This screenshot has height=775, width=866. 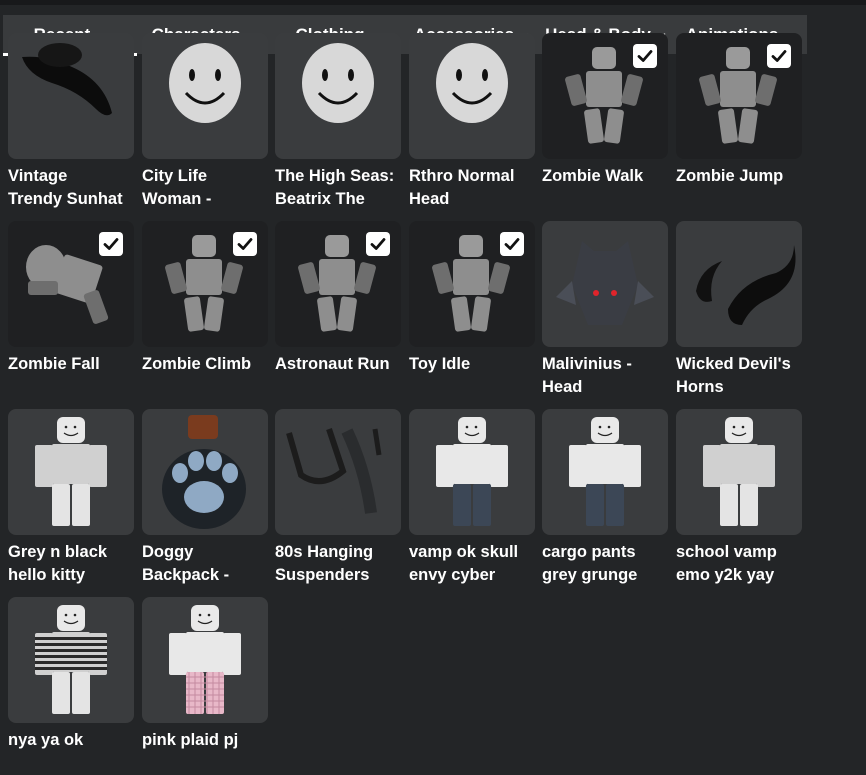 What do you see at coordinates (746, 376) in the screenshot?
I see `item-name: Wicked Devil's Horns` at bounding box center [746, 376].